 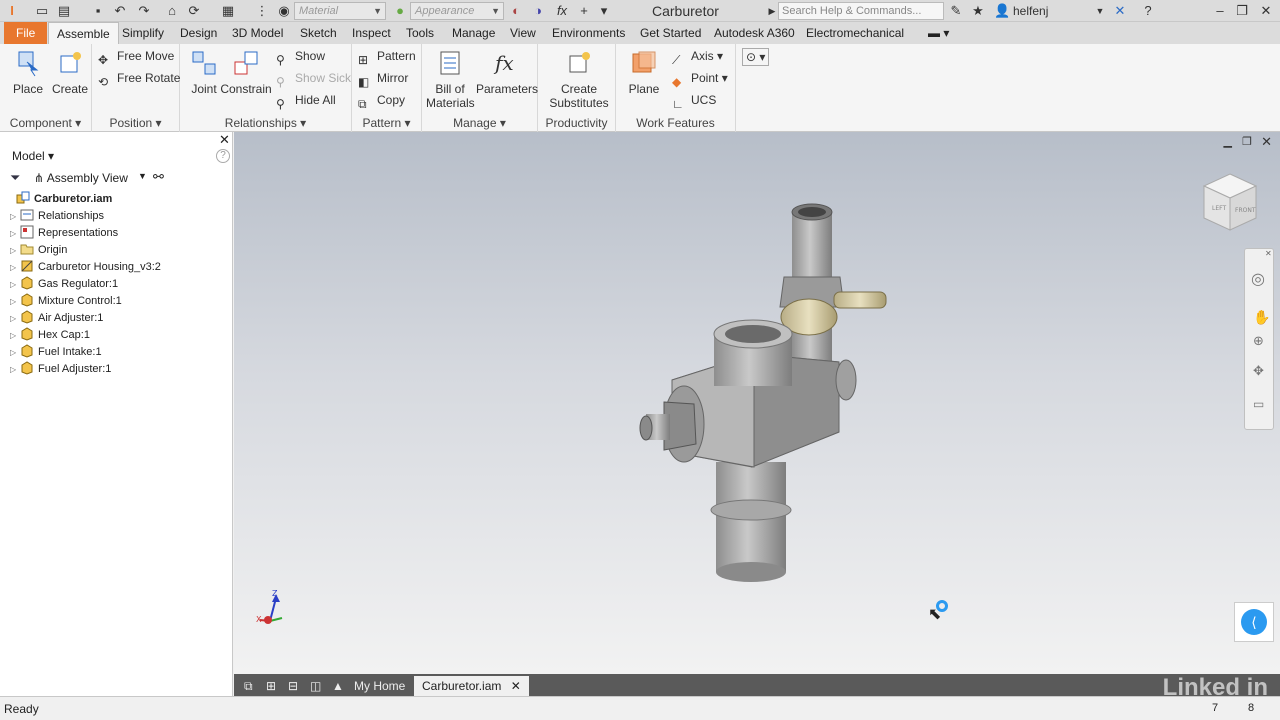 What do you see at coordinates (457, 11) in the screenshot?
I see `appearance-dropdown: Appearance ▼` at bounding box center [457, 11].